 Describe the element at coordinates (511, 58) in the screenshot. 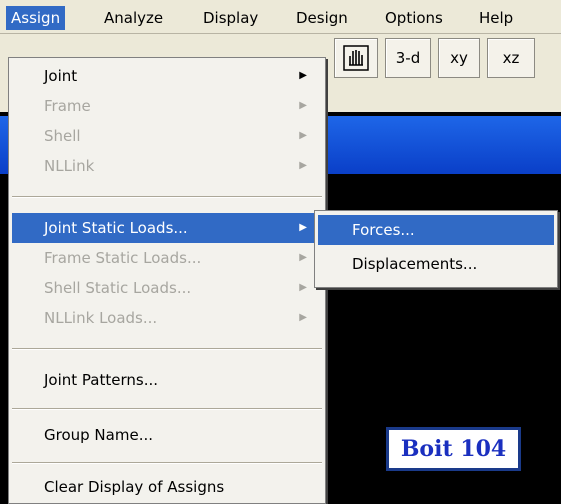

I see `view-xz-button: xz` at that location.